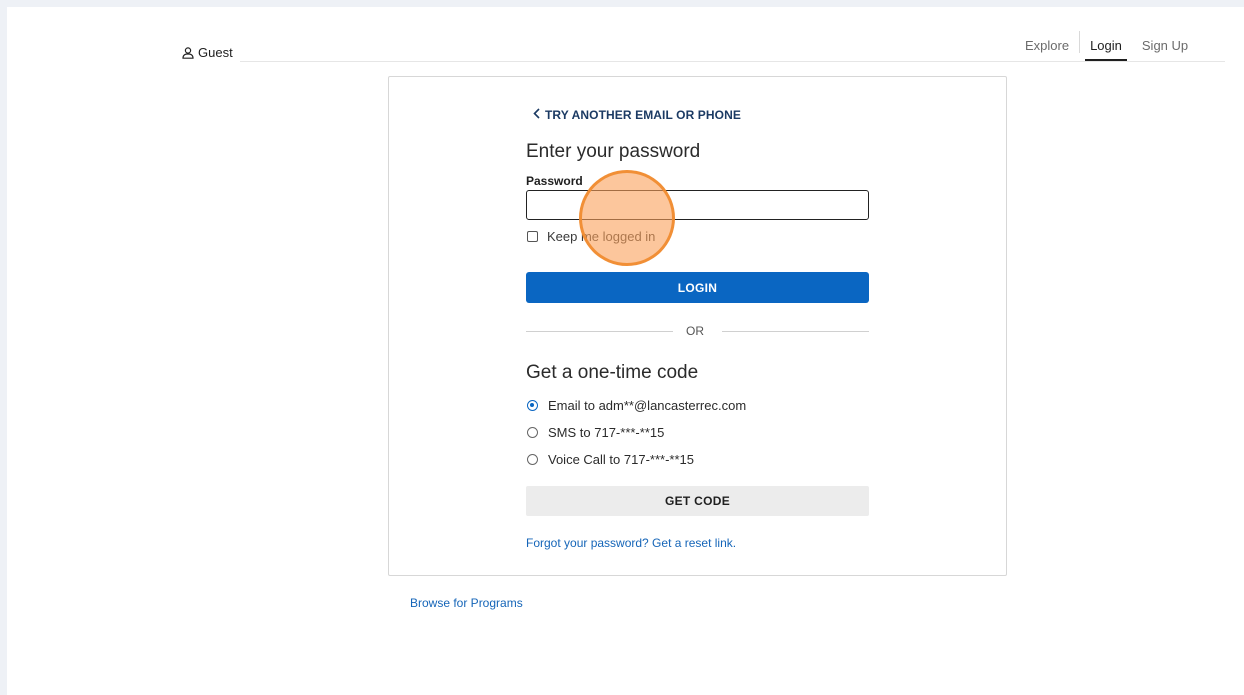 Image resolution: width=1244 pixels, height=695 pixels. I want to click on forgot-password-link: Forgot your password? Get a reset link., so click(631, 543).